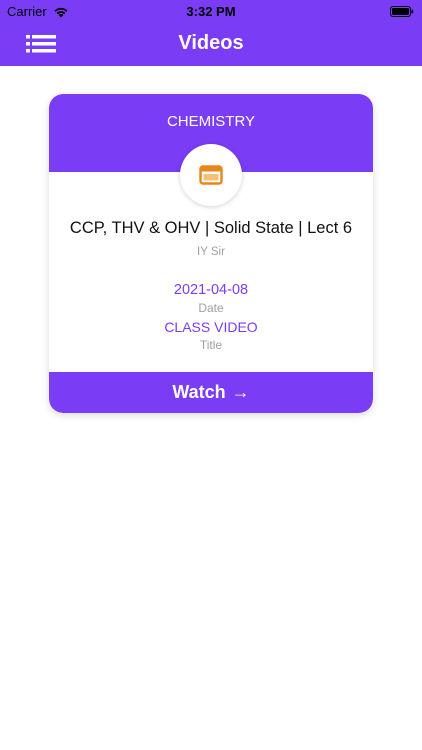 Image resolution: width=422 pixels, height=750 pixels. Describe the element at coordinates (199, 392) in the screenshot. I see `watch-label: Watch` at that location.